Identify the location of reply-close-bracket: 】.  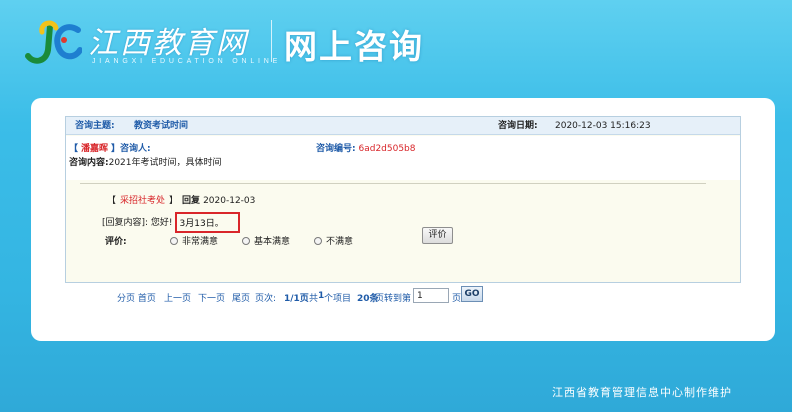
(174, 201).